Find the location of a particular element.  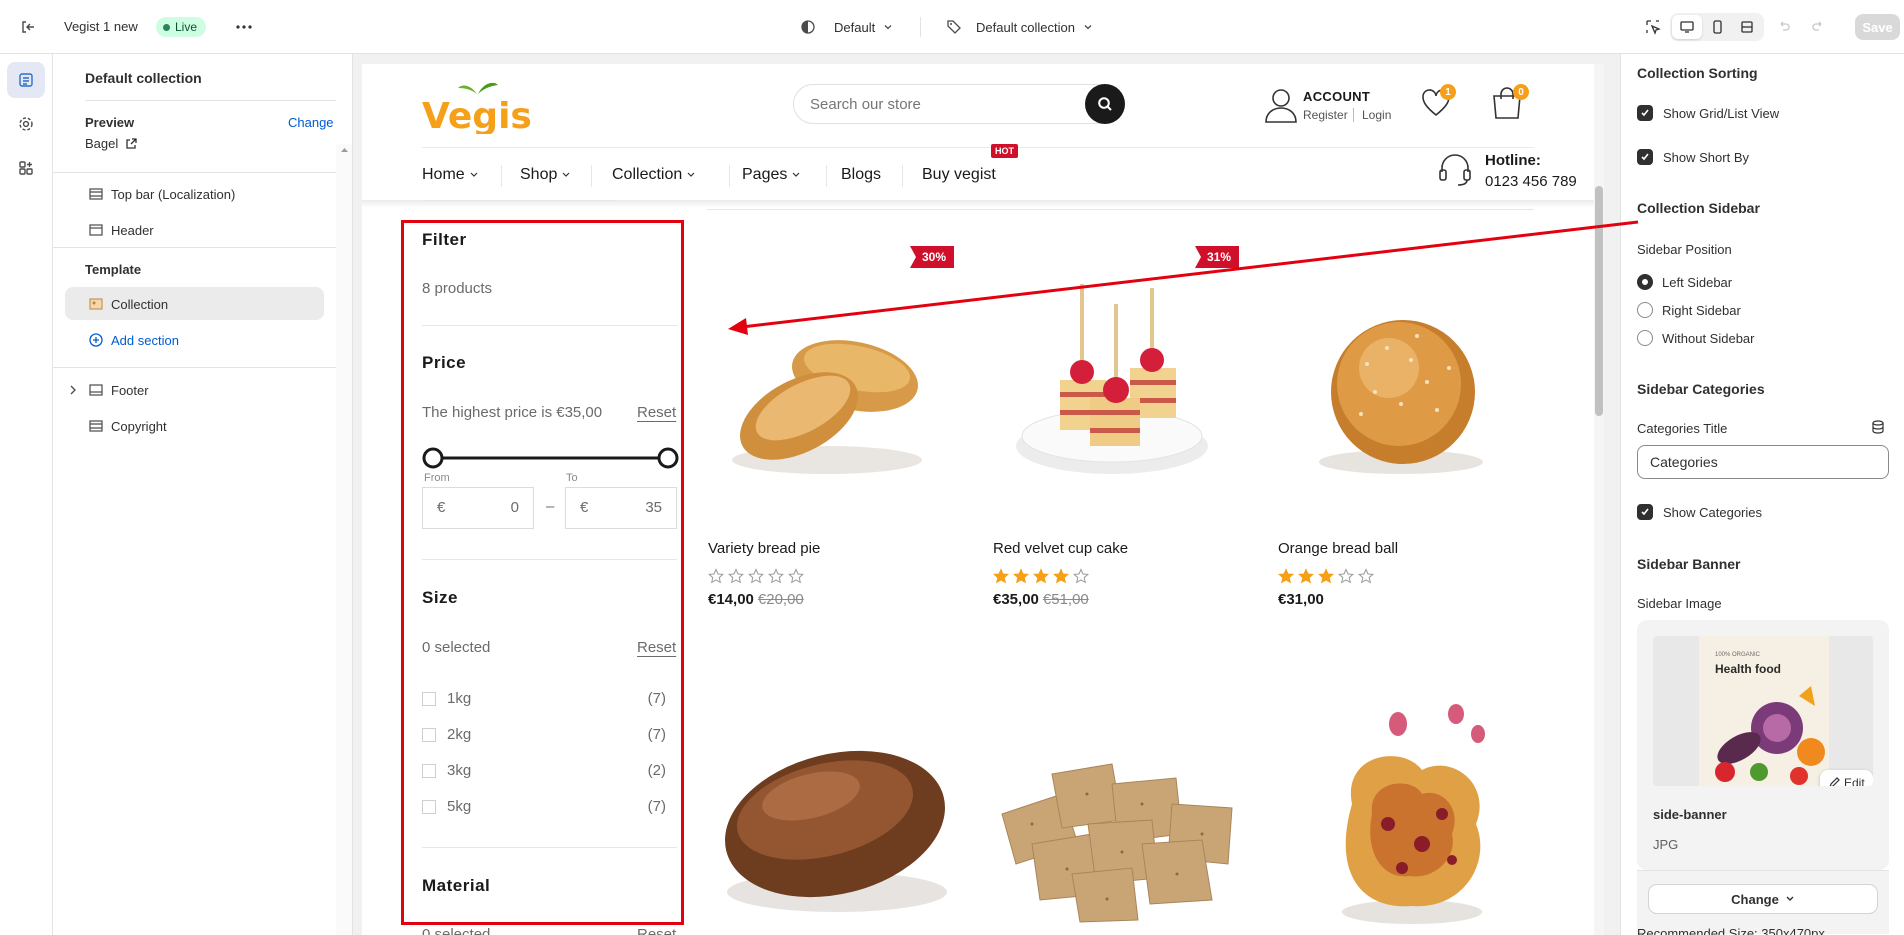

categories-title-input: Categories is located at coordinates (1763, 462).